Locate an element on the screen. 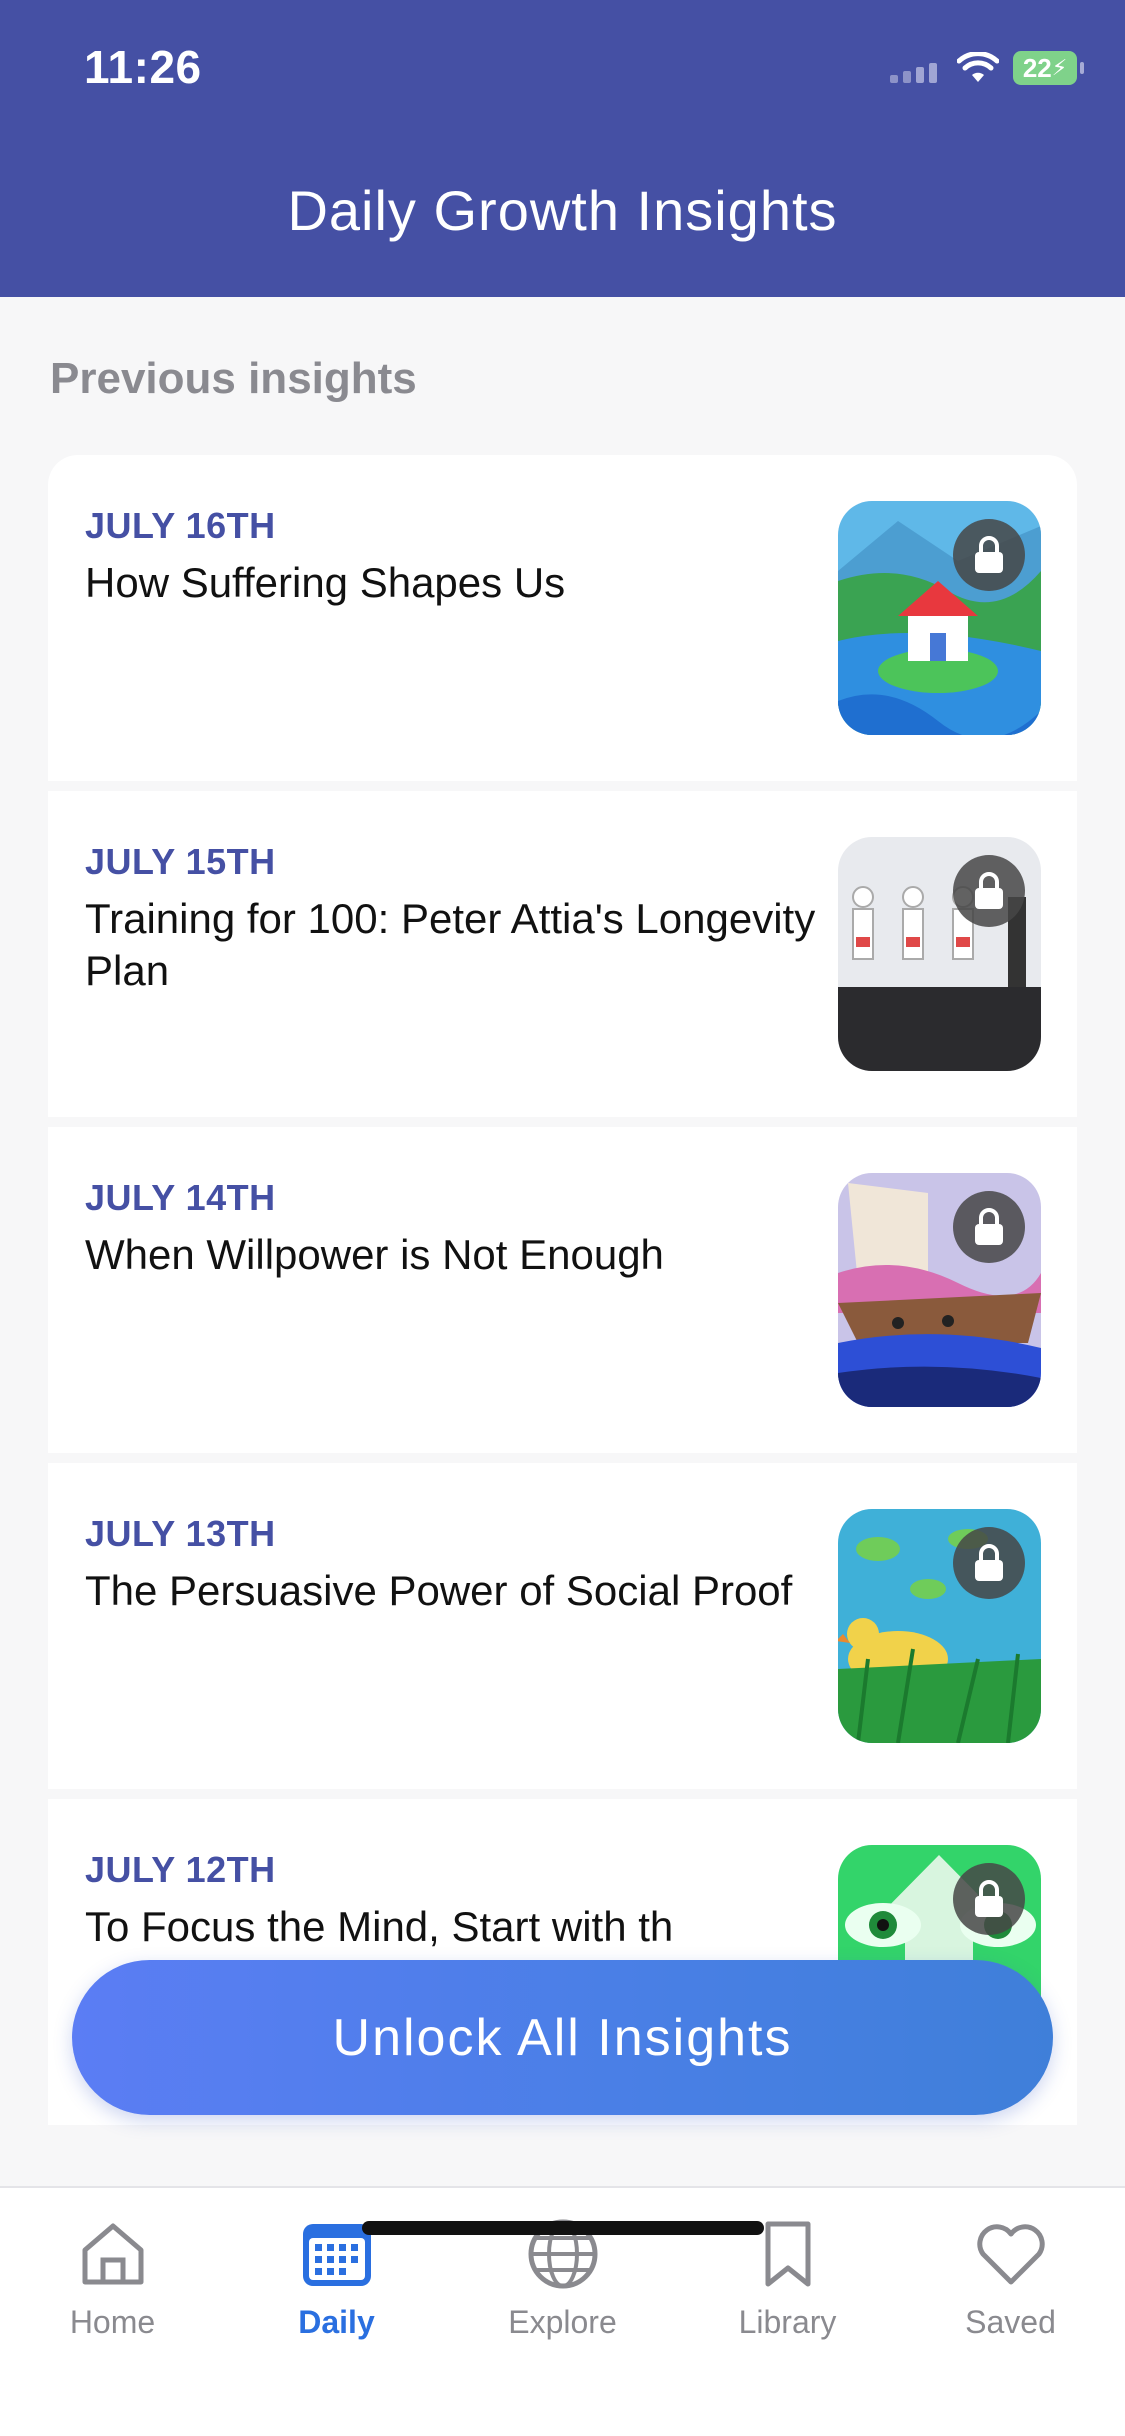  battery-level: 22 is located at coordinates (1037, 67).